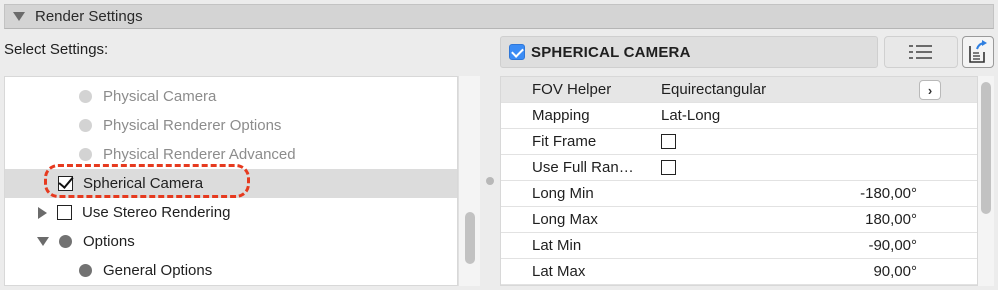 The height and width of the screenshot is (290, 998). I want to click on property-row-lat-min: Lat Min -90,00°, so click(739, 246).